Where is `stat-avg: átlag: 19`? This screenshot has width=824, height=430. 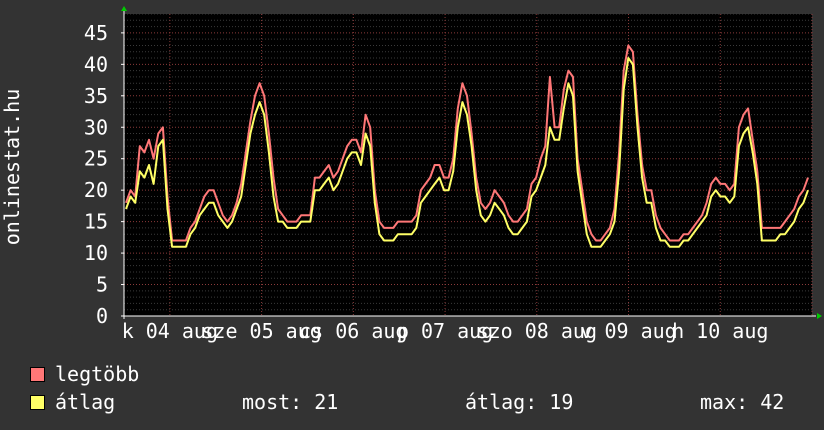
stat-avg: átlag: 19 is located at coordinates (519, 402).